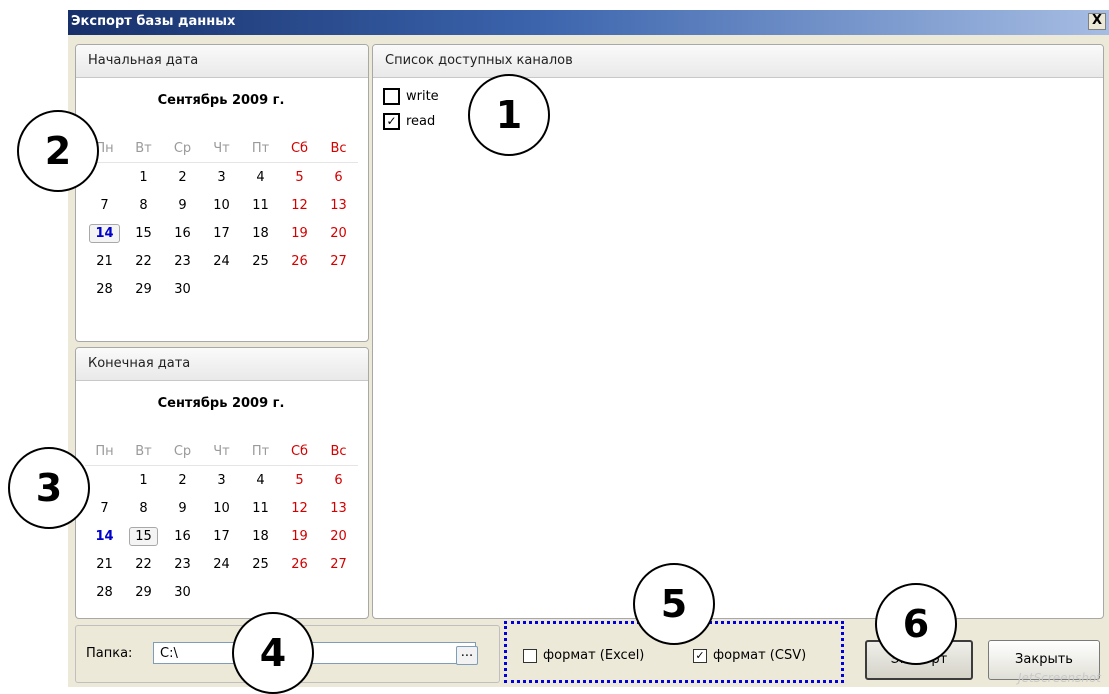 The width and height of the screenshot is (1109, 694). What do you see at coordinates (273, 653) in the screenshot?
I see `callout-4: 4` at bounding box center [273, 653].